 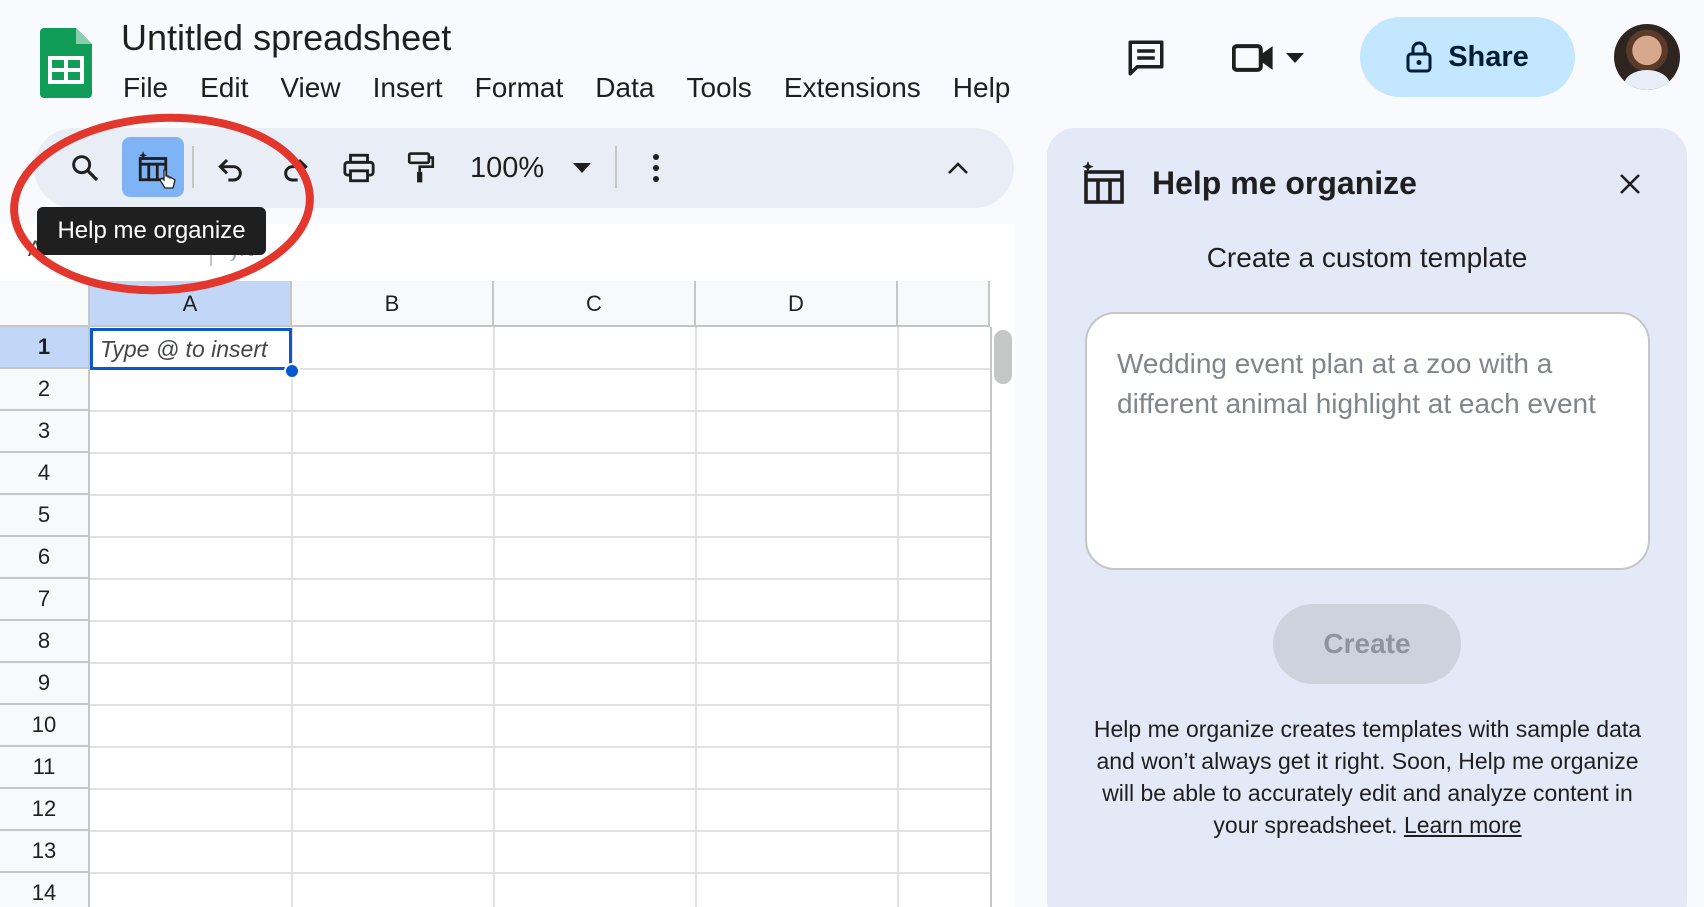 I want to click on redo-button, so click(x=295, y=168).